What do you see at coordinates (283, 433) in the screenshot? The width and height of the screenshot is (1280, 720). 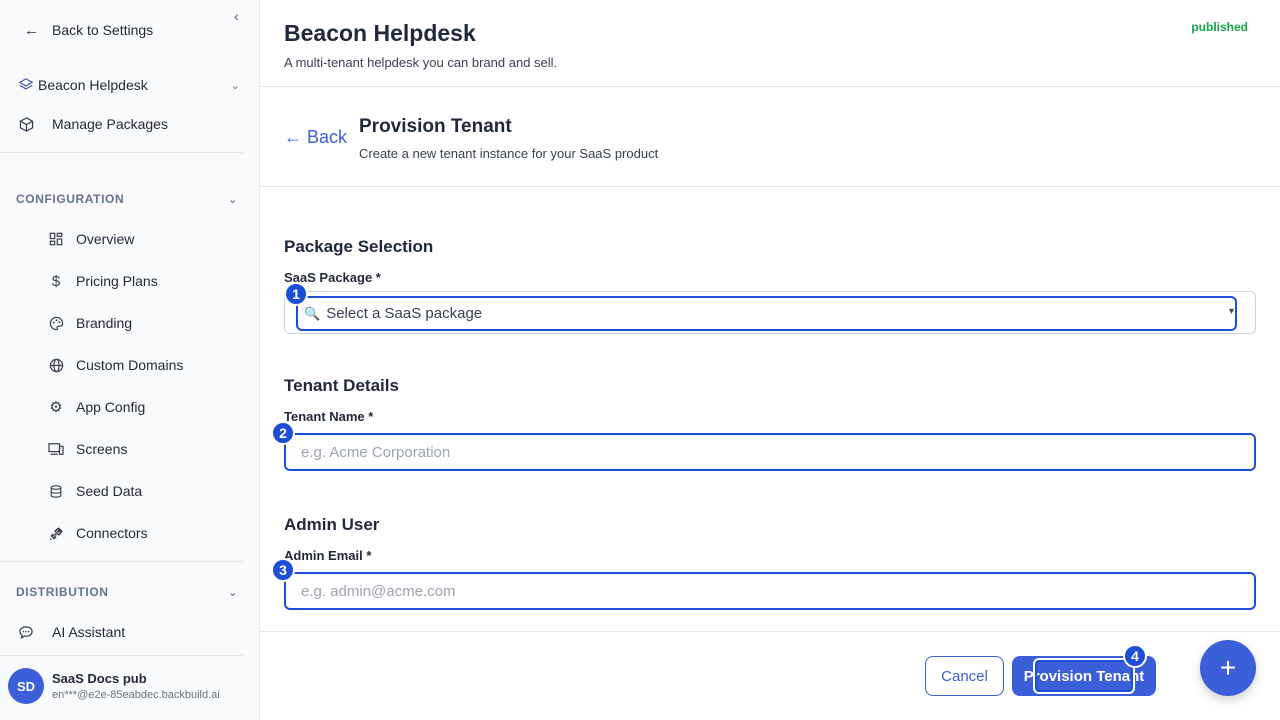 I see `annotation-badge-2: 2` at bounding box center [283, 433].